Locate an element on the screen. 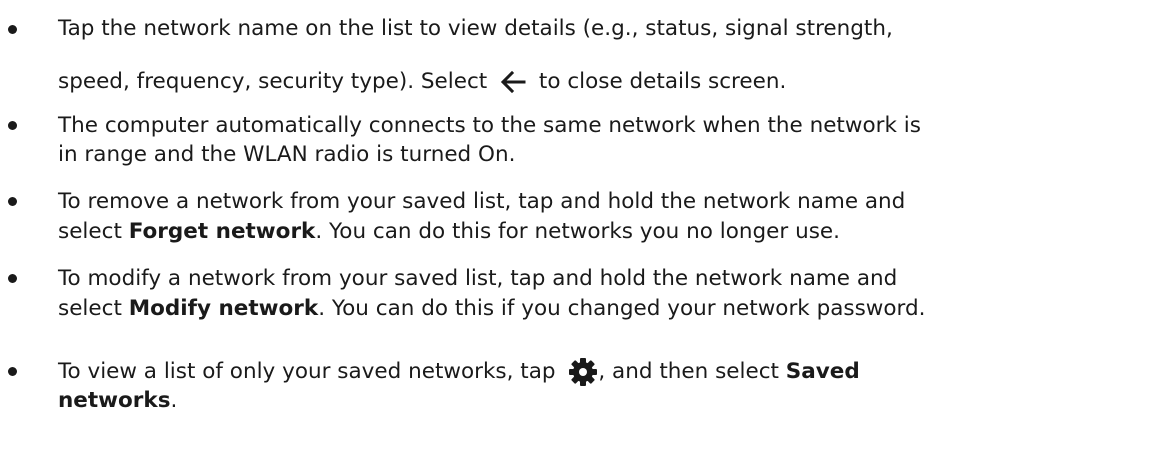  back-arrow-icon is located at coordinates (513, 82).